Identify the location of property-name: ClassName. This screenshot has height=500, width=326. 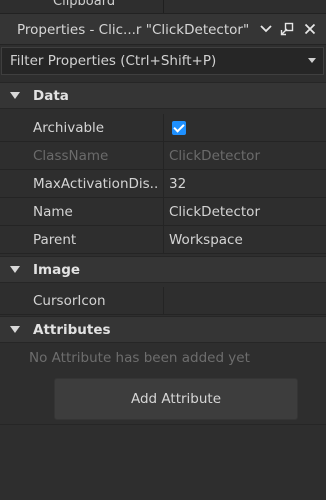
(71, 156).